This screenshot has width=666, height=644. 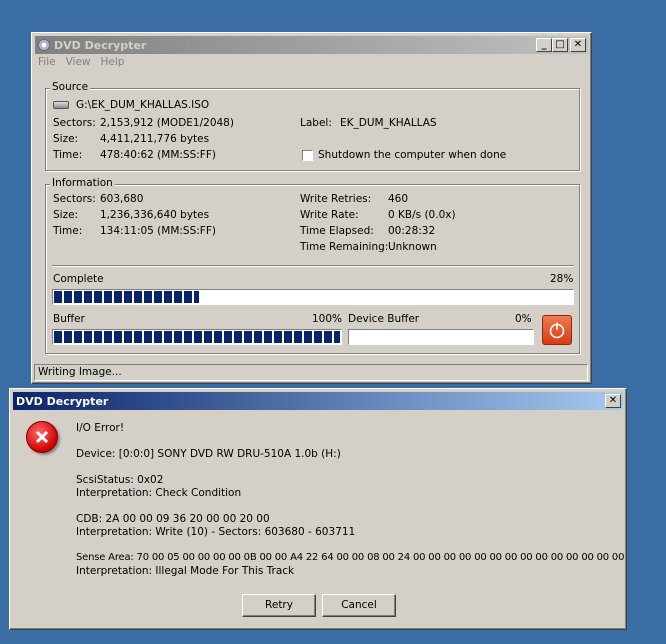 What do you see at coordinates (337, 231) in the screenshot?
I see `time-elapsed-label: Time Elapsed:` at bounding box center [337, 231].